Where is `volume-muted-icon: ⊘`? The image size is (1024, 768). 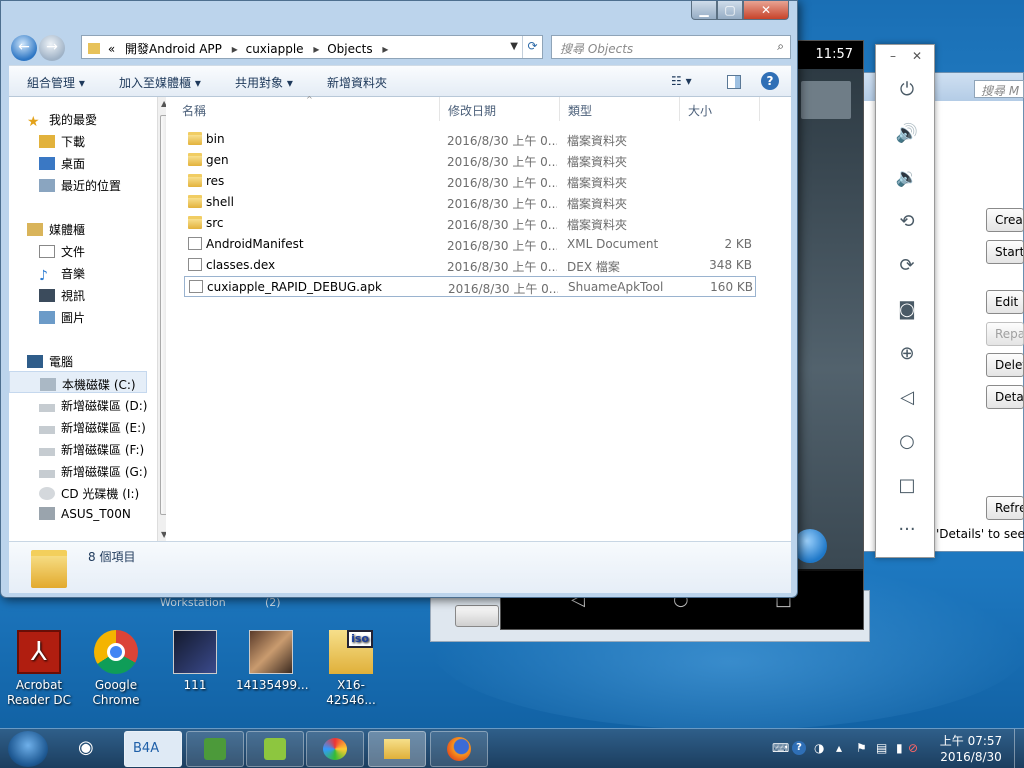 volume-muted-icon: ⊘ is located at coordinates (913, 748).